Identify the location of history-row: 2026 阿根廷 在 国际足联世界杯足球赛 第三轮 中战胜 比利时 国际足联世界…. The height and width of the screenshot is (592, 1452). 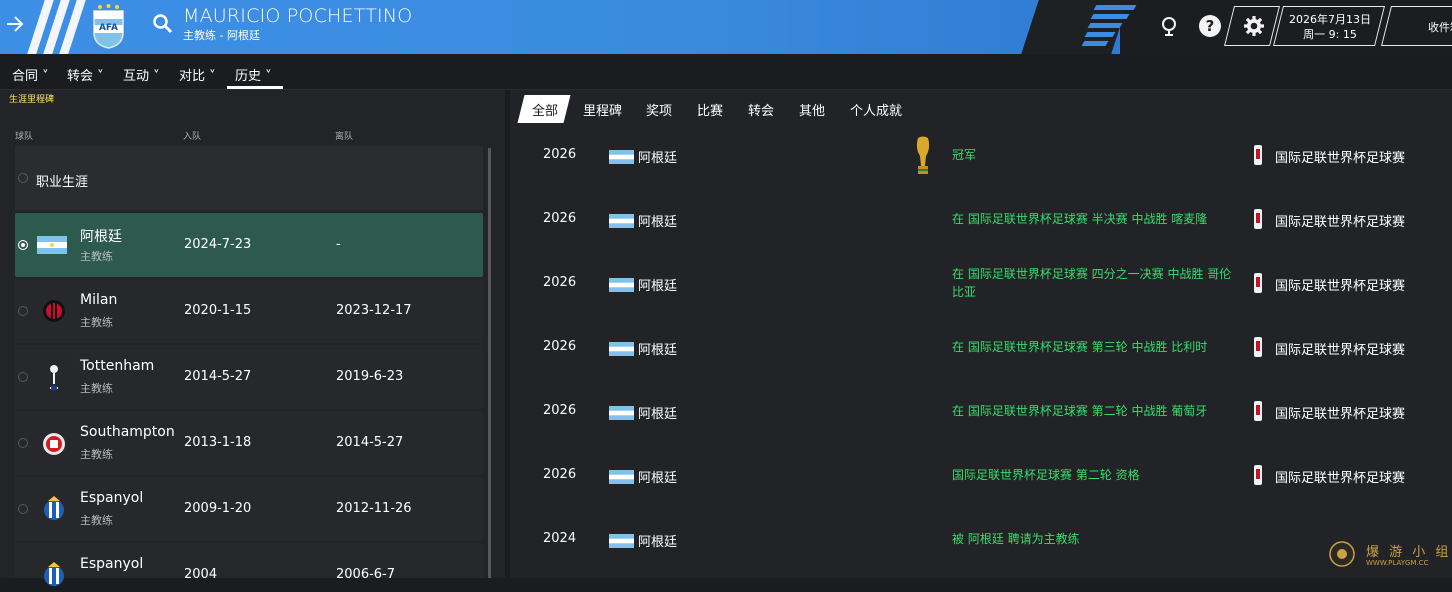
(981, 348).